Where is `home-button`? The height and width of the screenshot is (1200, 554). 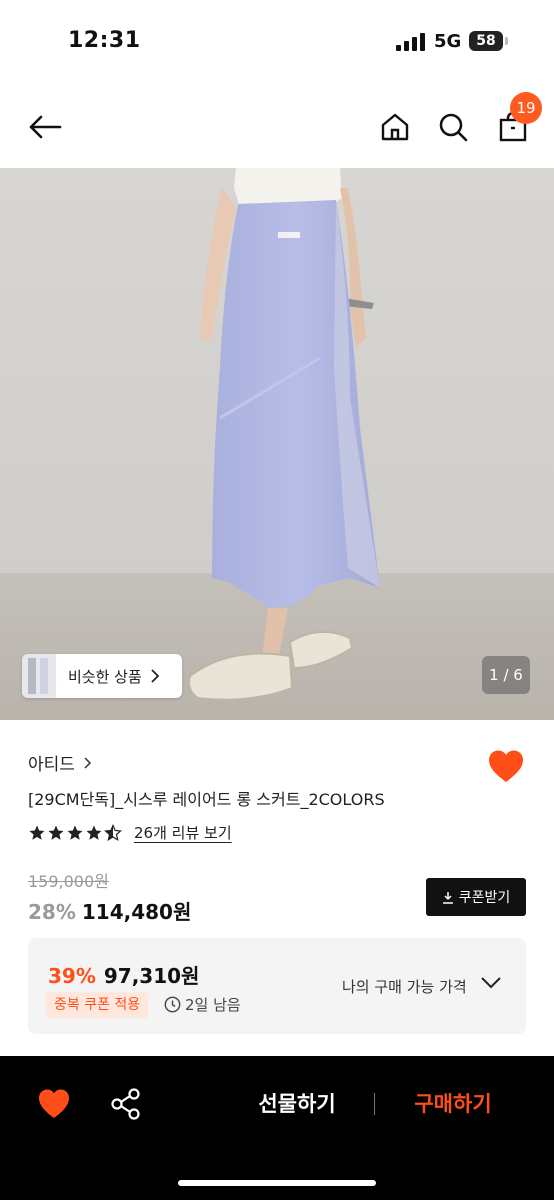
home-button is located at coordinates (395, 127).